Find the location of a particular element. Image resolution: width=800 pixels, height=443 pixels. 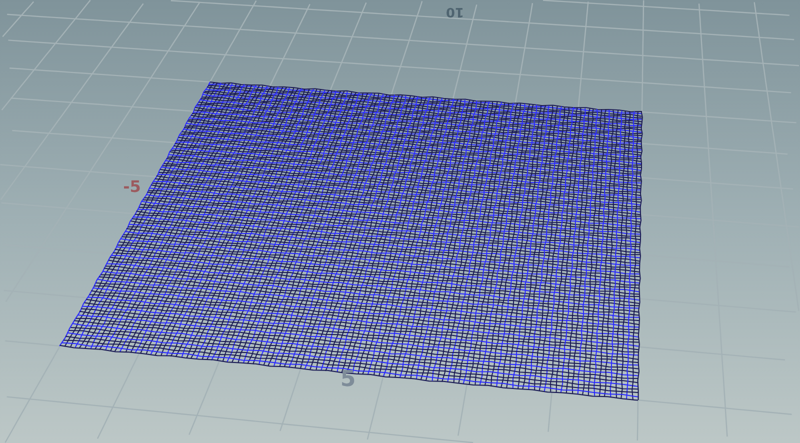

axis-label: 5 is located at coordinates (348, 379).